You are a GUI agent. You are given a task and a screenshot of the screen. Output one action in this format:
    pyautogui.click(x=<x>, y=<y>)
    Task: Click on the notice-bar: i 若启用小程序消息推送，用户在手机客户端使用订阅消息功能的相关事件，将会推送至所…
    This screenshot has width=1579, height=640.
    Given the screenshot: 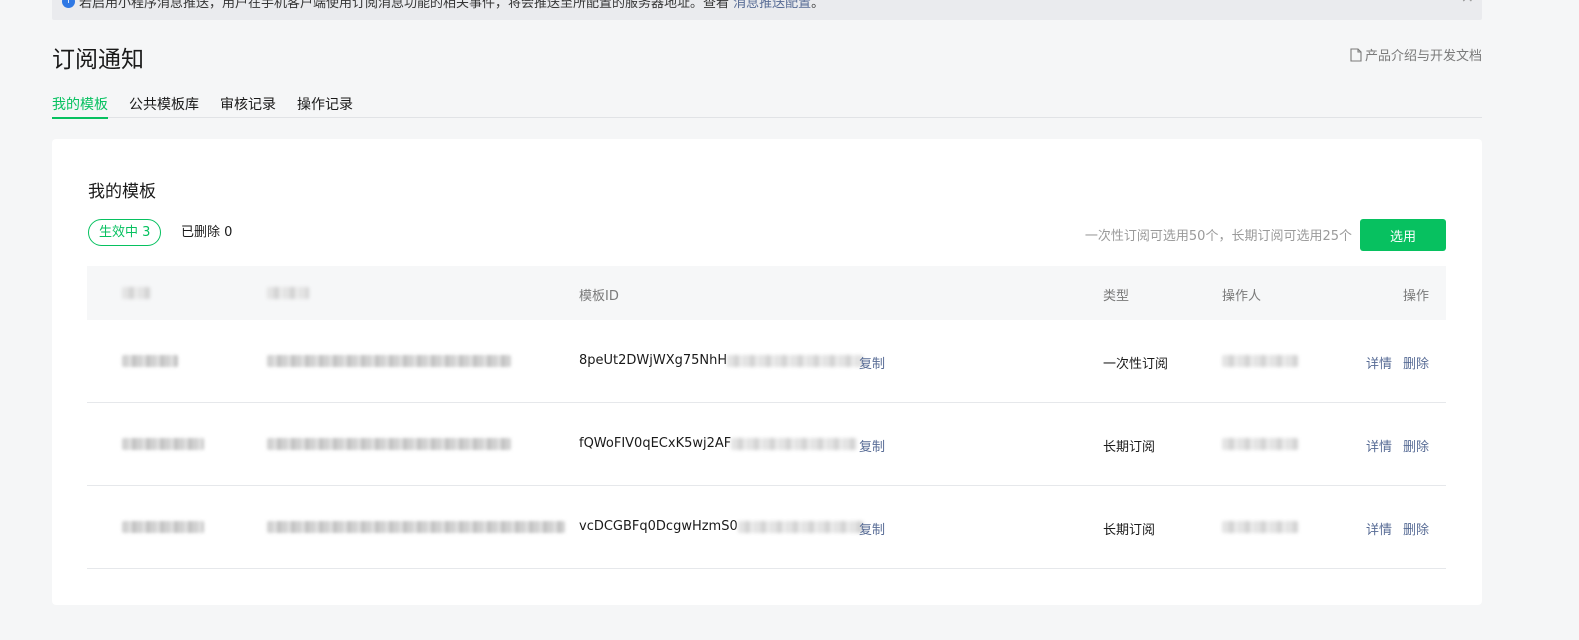 What is the action you would take?
    pyautogui.click(x=767, y=10)
    